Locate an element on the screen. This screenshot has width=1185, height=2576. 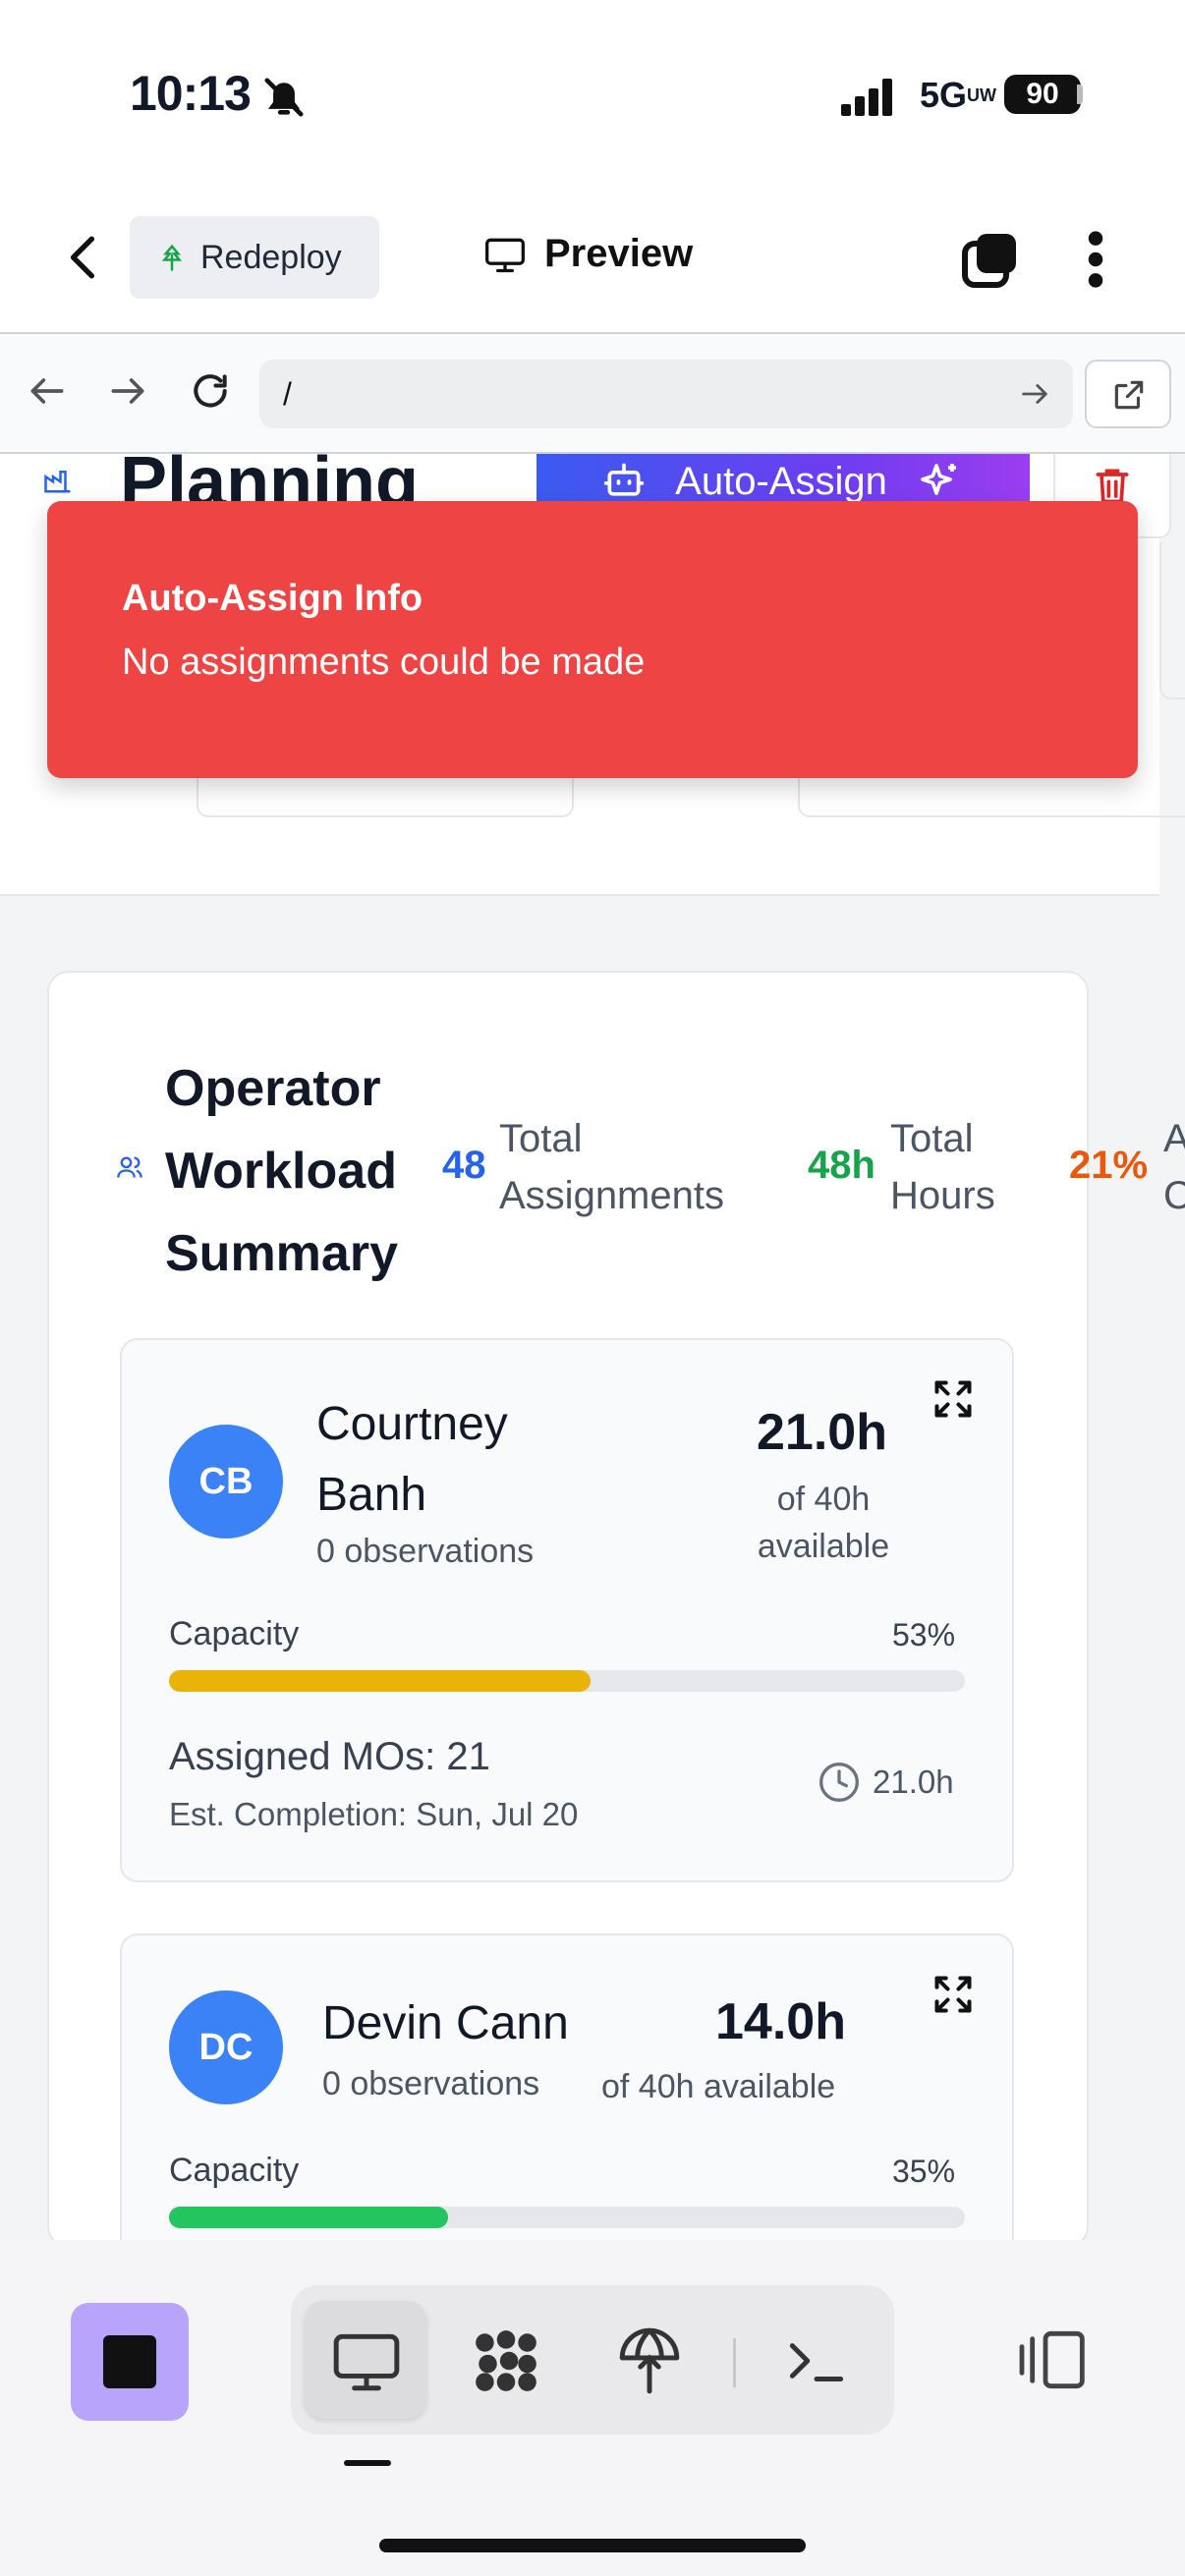
more-vertical-icon is located at coordinates (1096, 259).